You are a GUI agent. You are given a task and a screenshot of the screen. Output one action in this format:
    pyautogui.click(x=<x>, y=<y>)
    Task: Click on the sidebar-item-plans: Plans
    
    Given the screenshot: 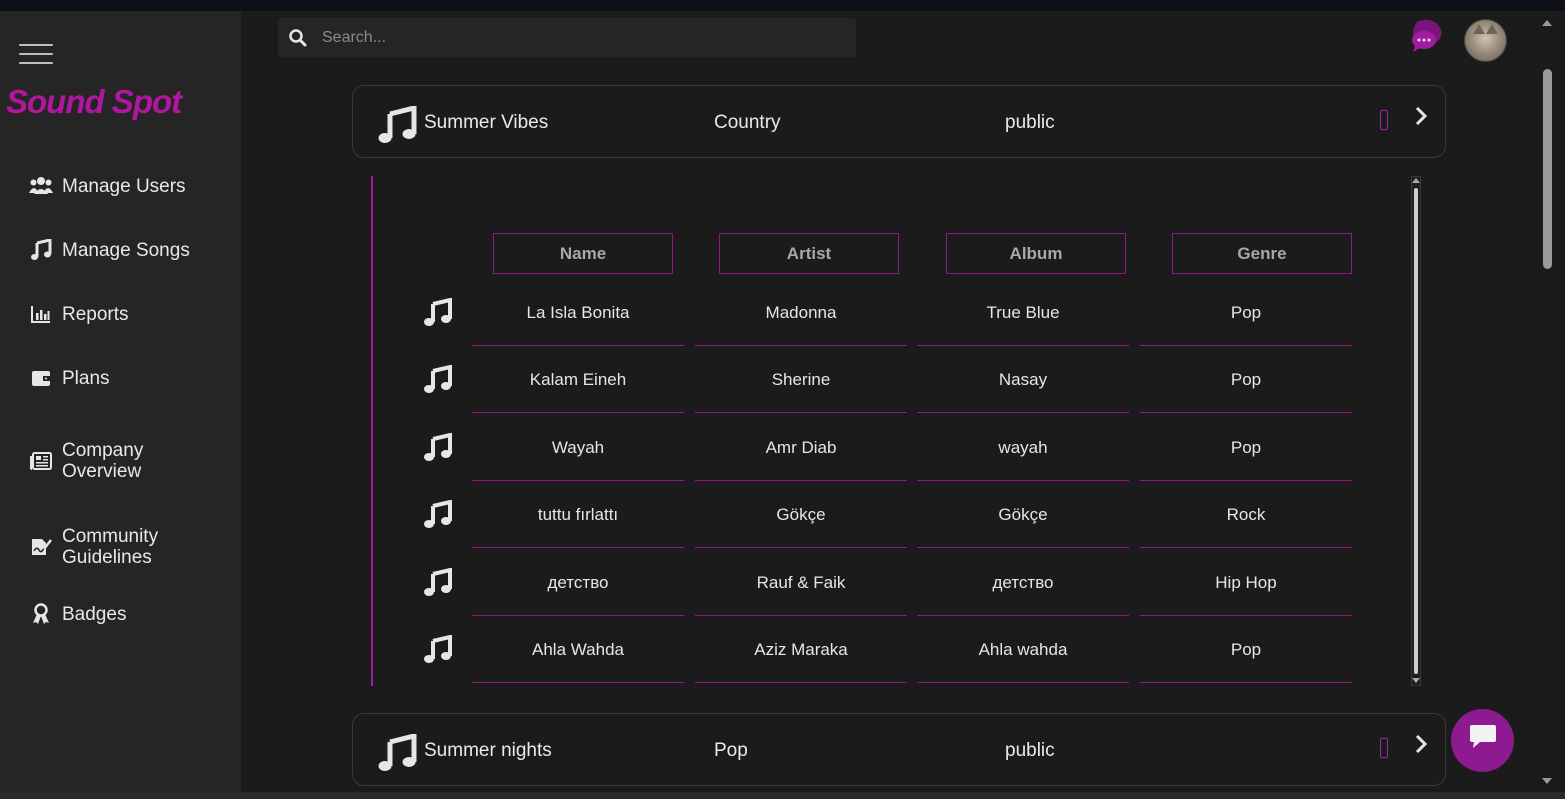 What is the action you would take?
    pyautogui.click(x=69, y=378)
    